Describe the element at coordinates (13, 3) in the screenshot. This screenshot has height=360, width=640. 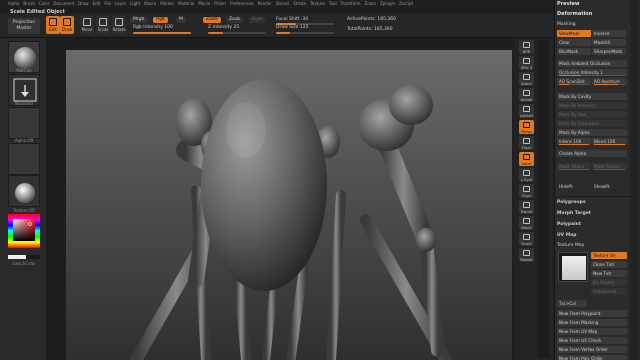
I see `menu-item-alpha: Alpha` at that location.